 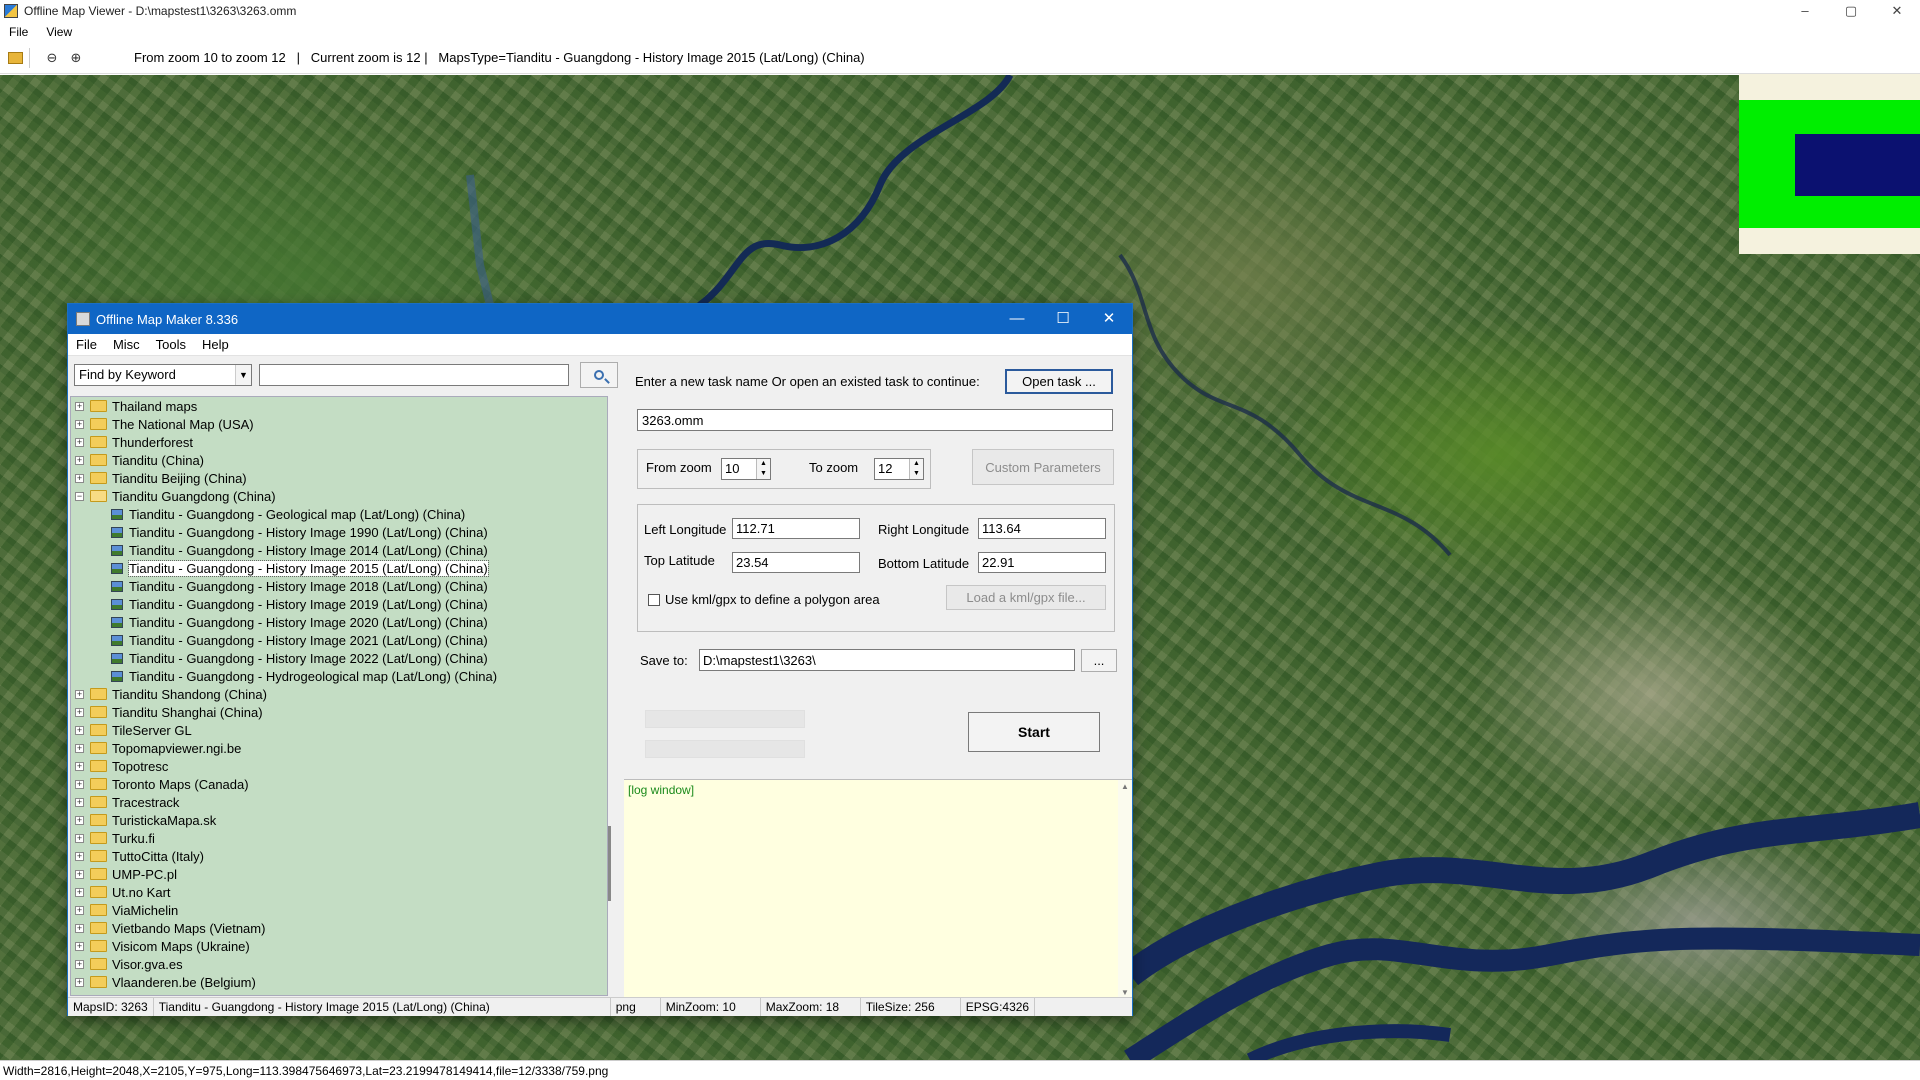 I want to click on tree-folder-item: − Tianditu Guangdong (China), so click(x=339, y=496).